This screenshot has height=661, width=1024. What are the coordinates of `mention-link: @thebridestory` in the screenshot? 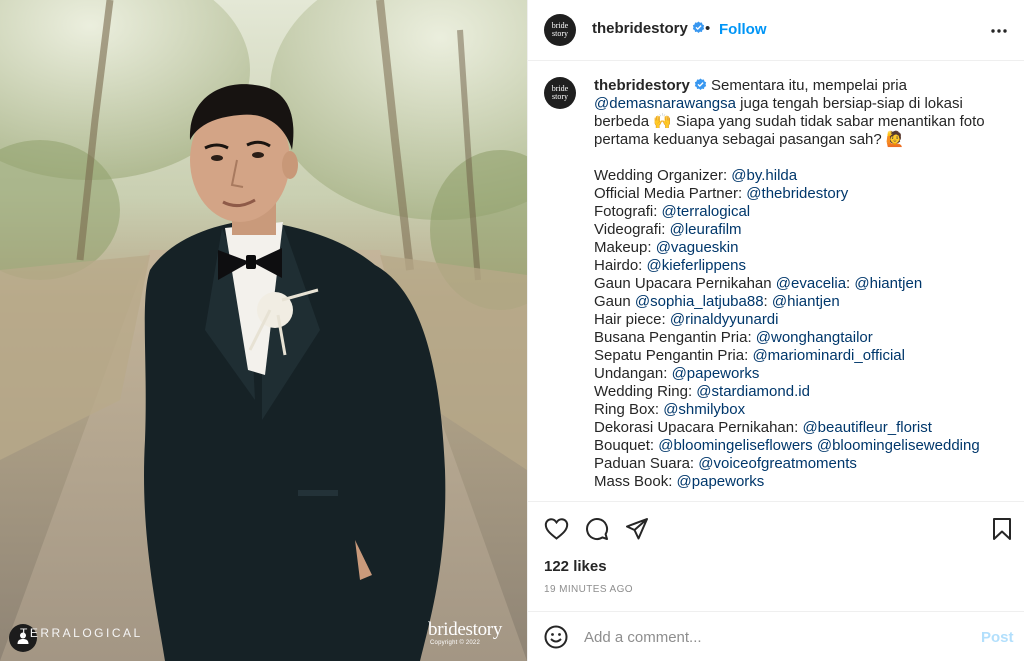 It's located at (797, 193).